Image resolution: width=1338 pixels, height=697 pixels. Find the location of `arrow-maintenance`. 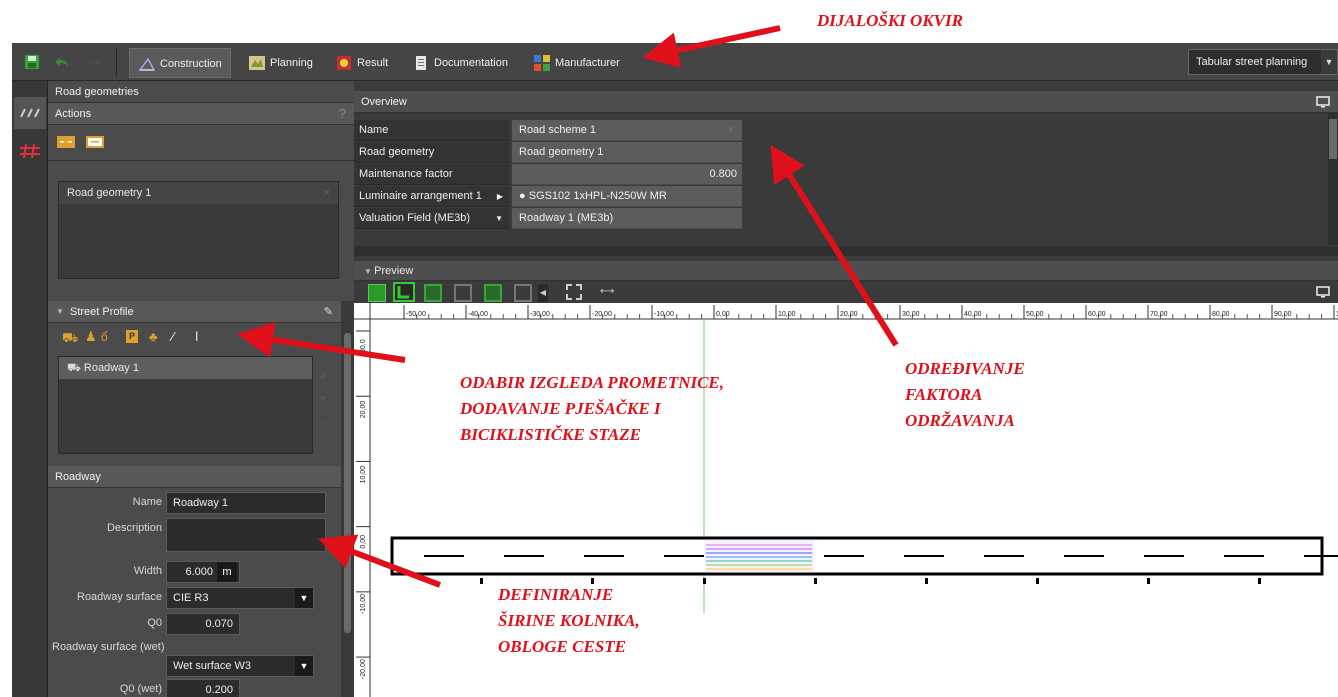

arrow-maintenance is located at coordinates (834, 245).